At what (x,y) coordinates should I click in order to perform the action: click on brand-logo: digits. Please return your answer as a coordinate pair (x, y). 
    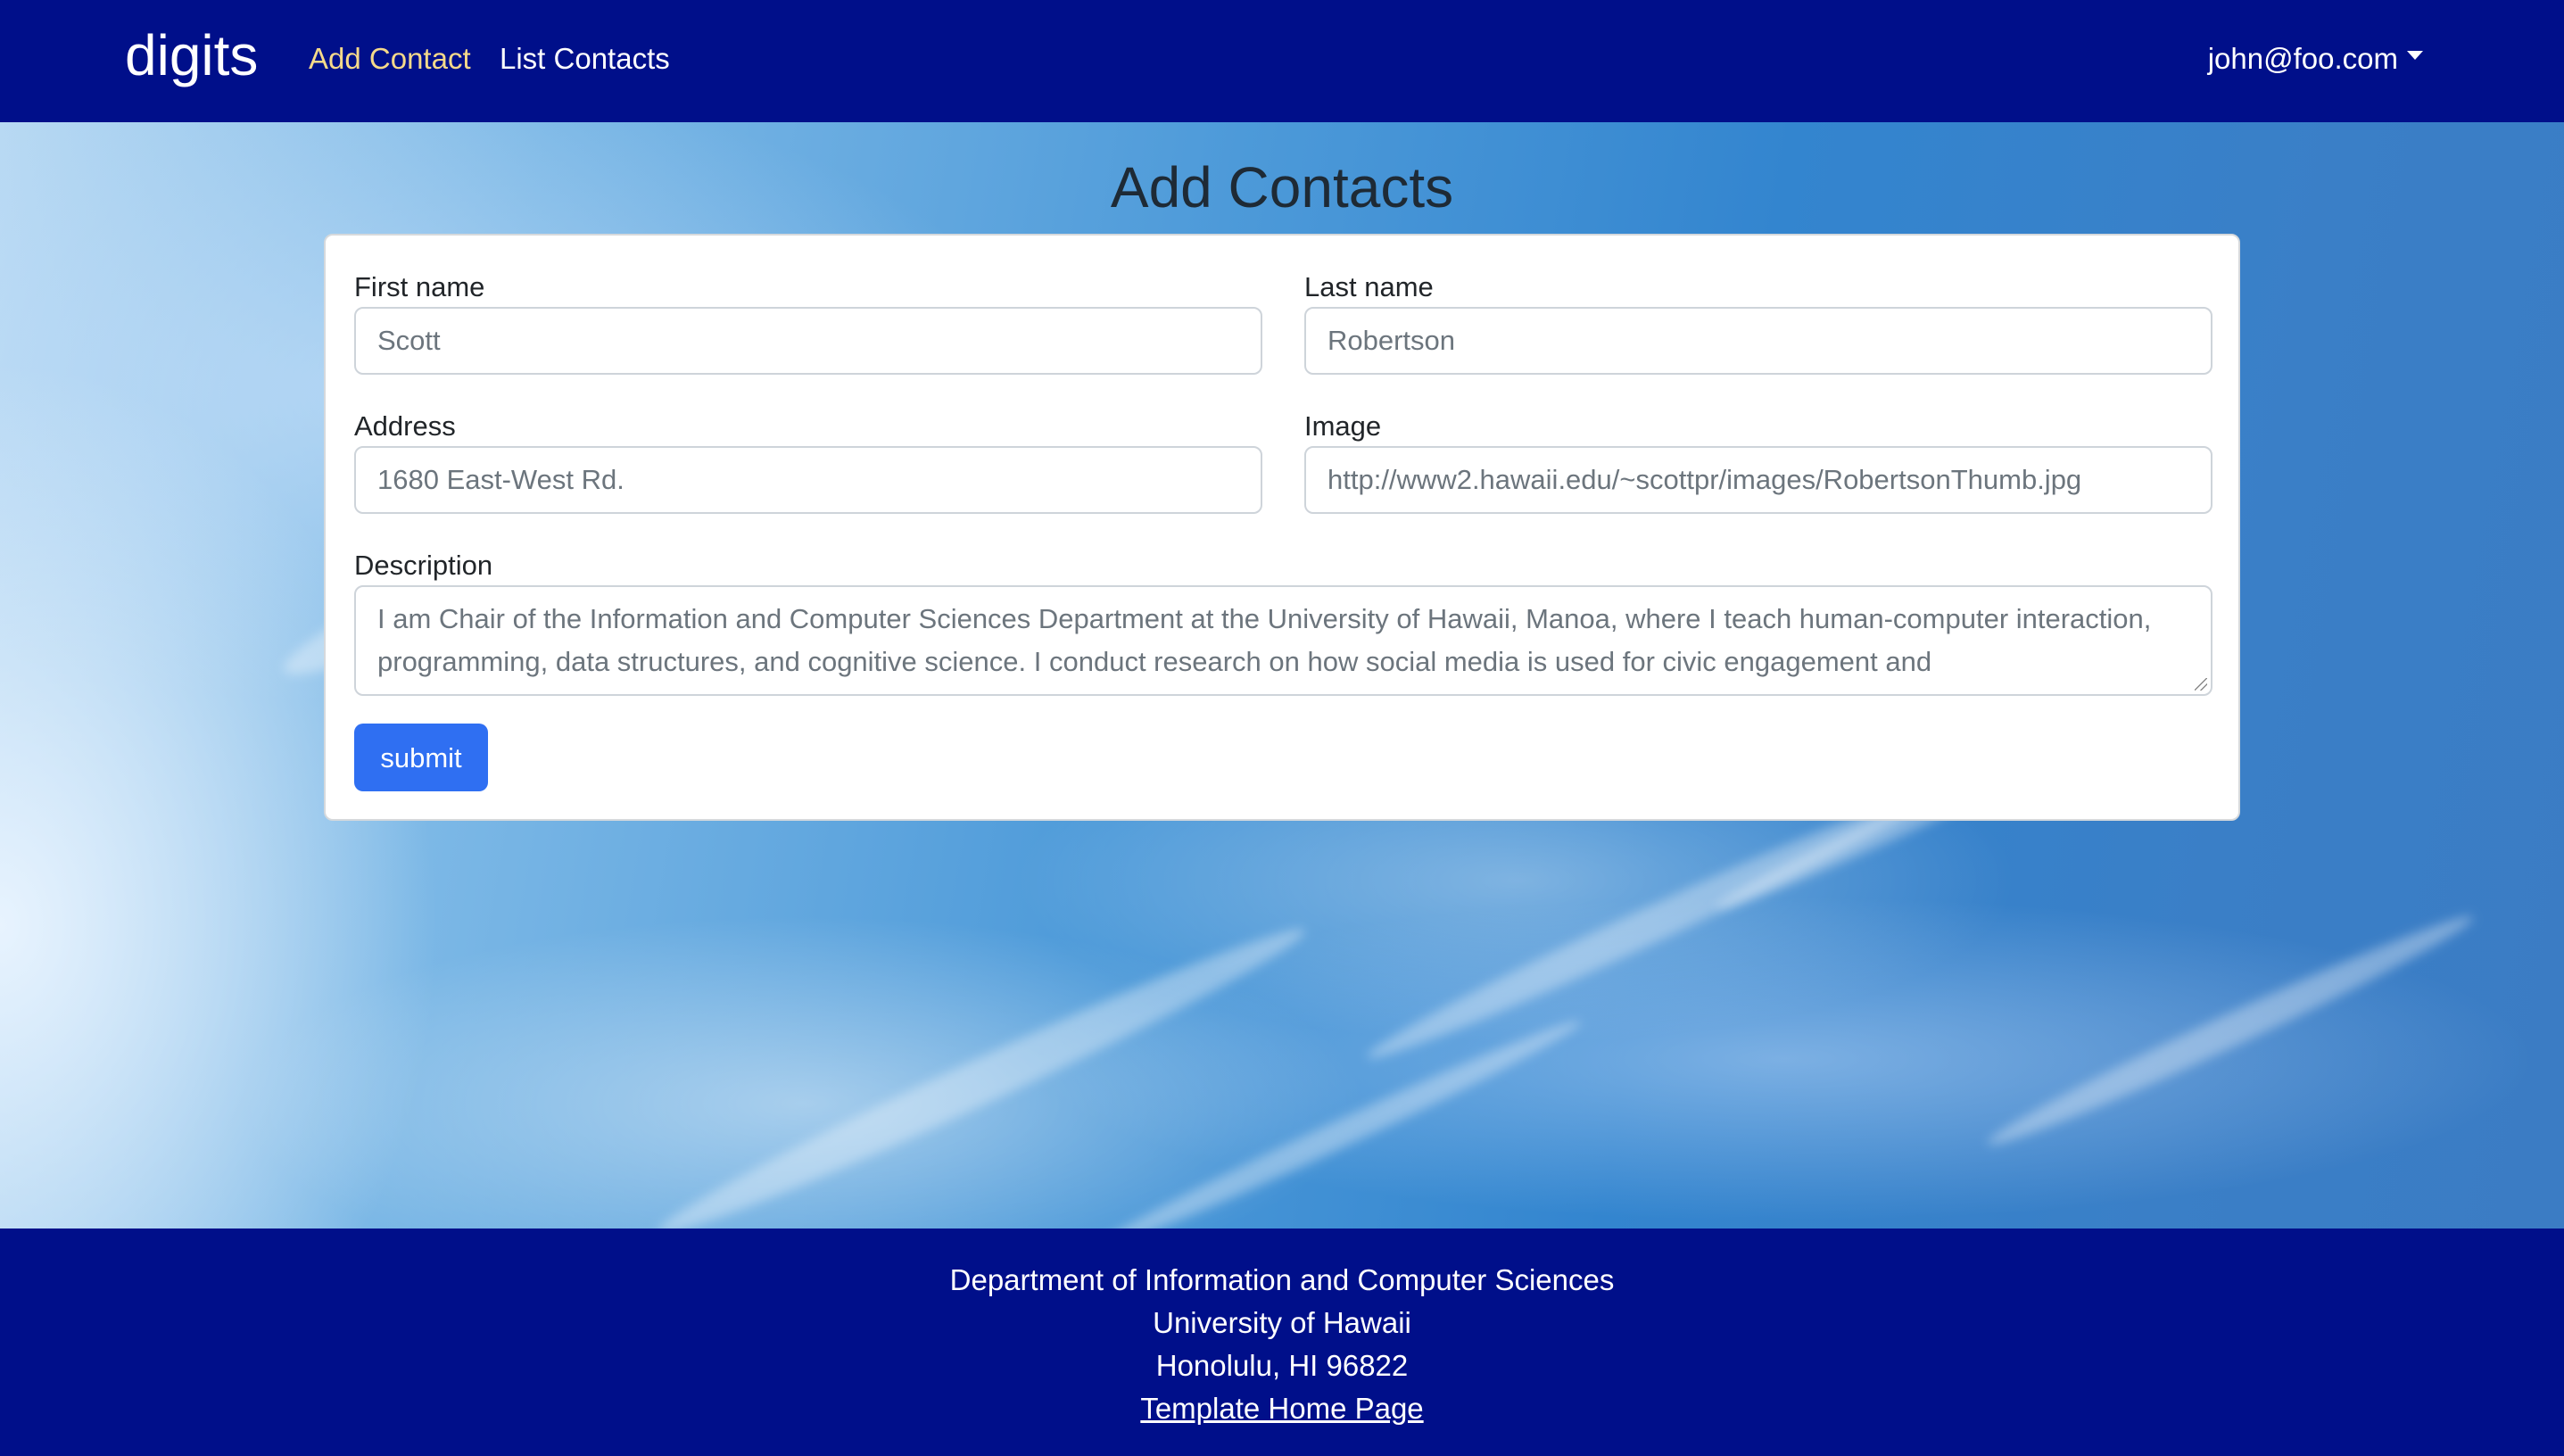
    Looking at the image, I should click on (191, 56).